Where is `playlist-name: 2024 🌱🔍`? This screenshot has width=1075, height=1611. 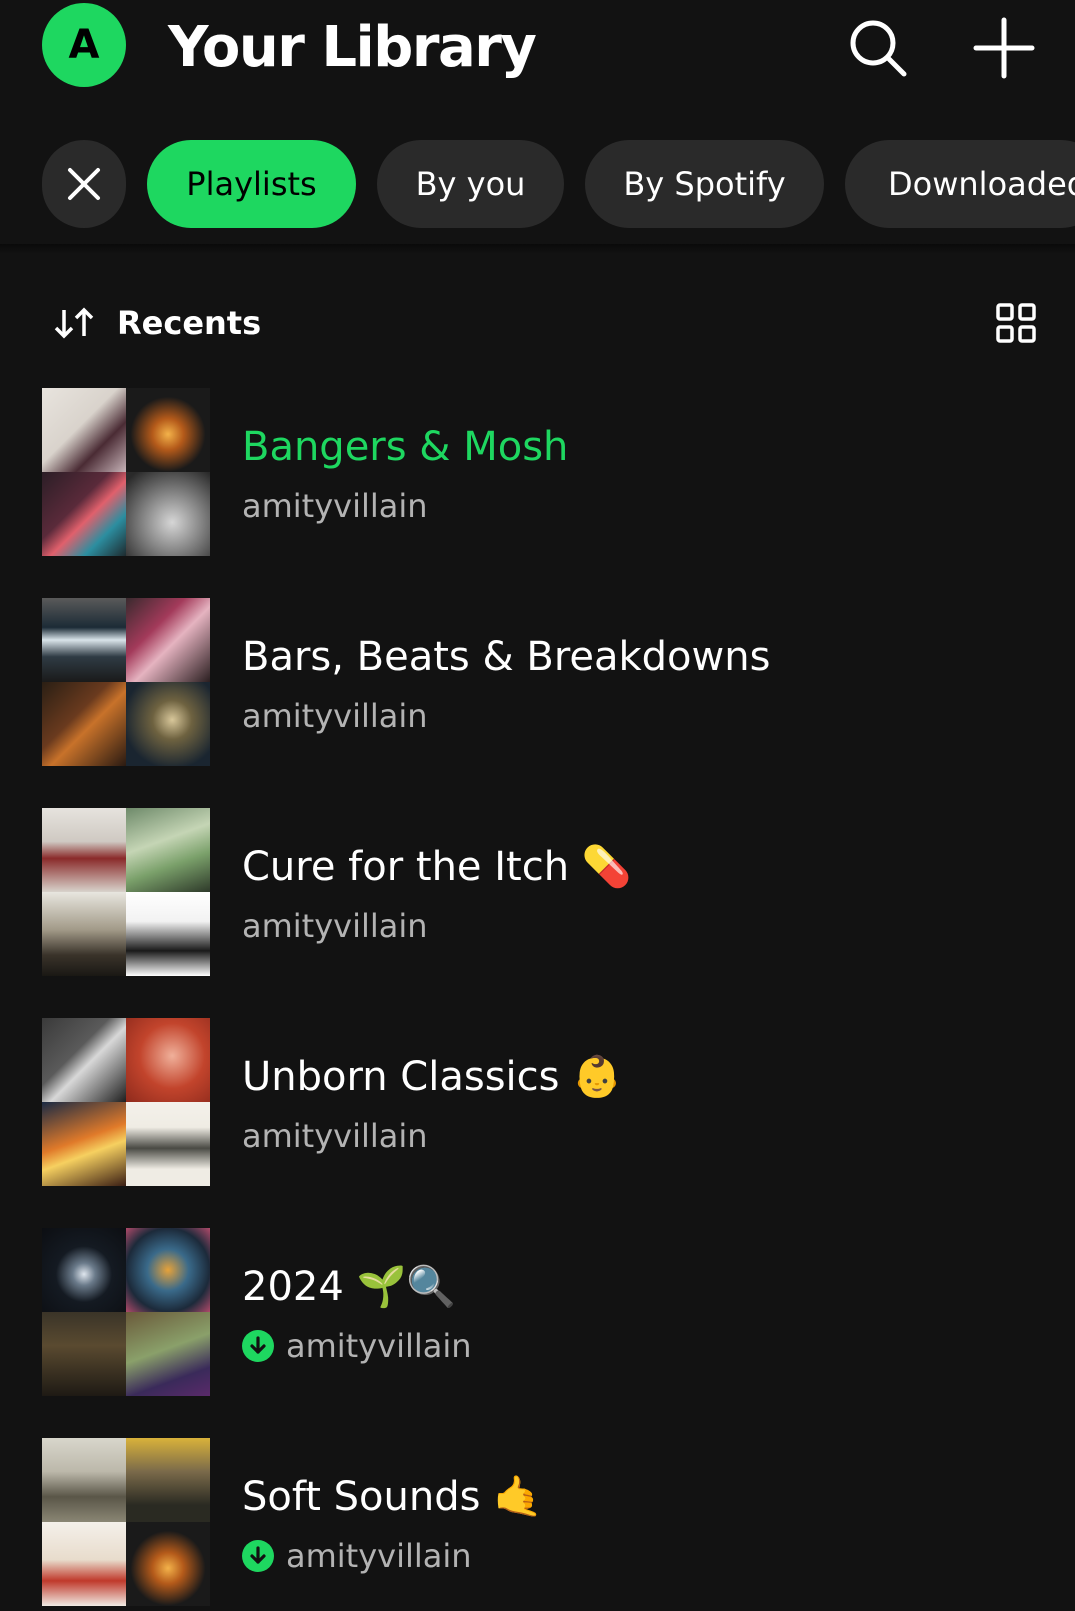 playlist-name: 2024 🌱🔍 is located at coordinates (349, 1287).